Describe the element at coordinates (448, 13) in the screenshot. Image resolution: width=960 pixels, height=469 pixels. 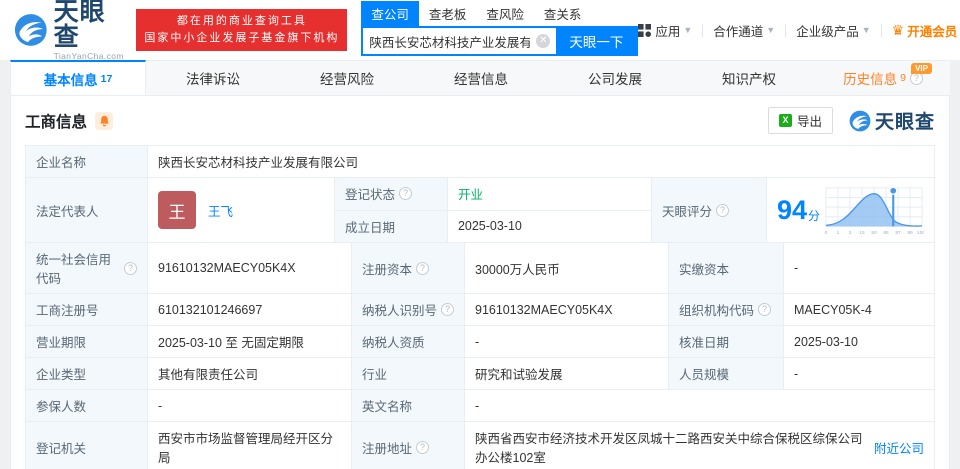
I see `search-tab-boss: 查老板` at that location.